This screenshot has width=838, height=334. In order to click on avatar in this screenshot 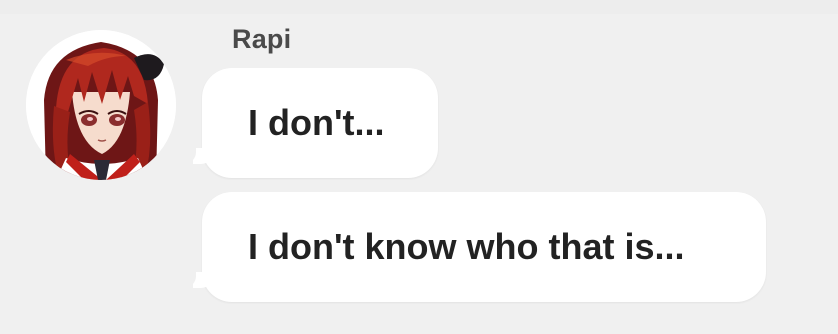, I will do `click(101, 105)`.